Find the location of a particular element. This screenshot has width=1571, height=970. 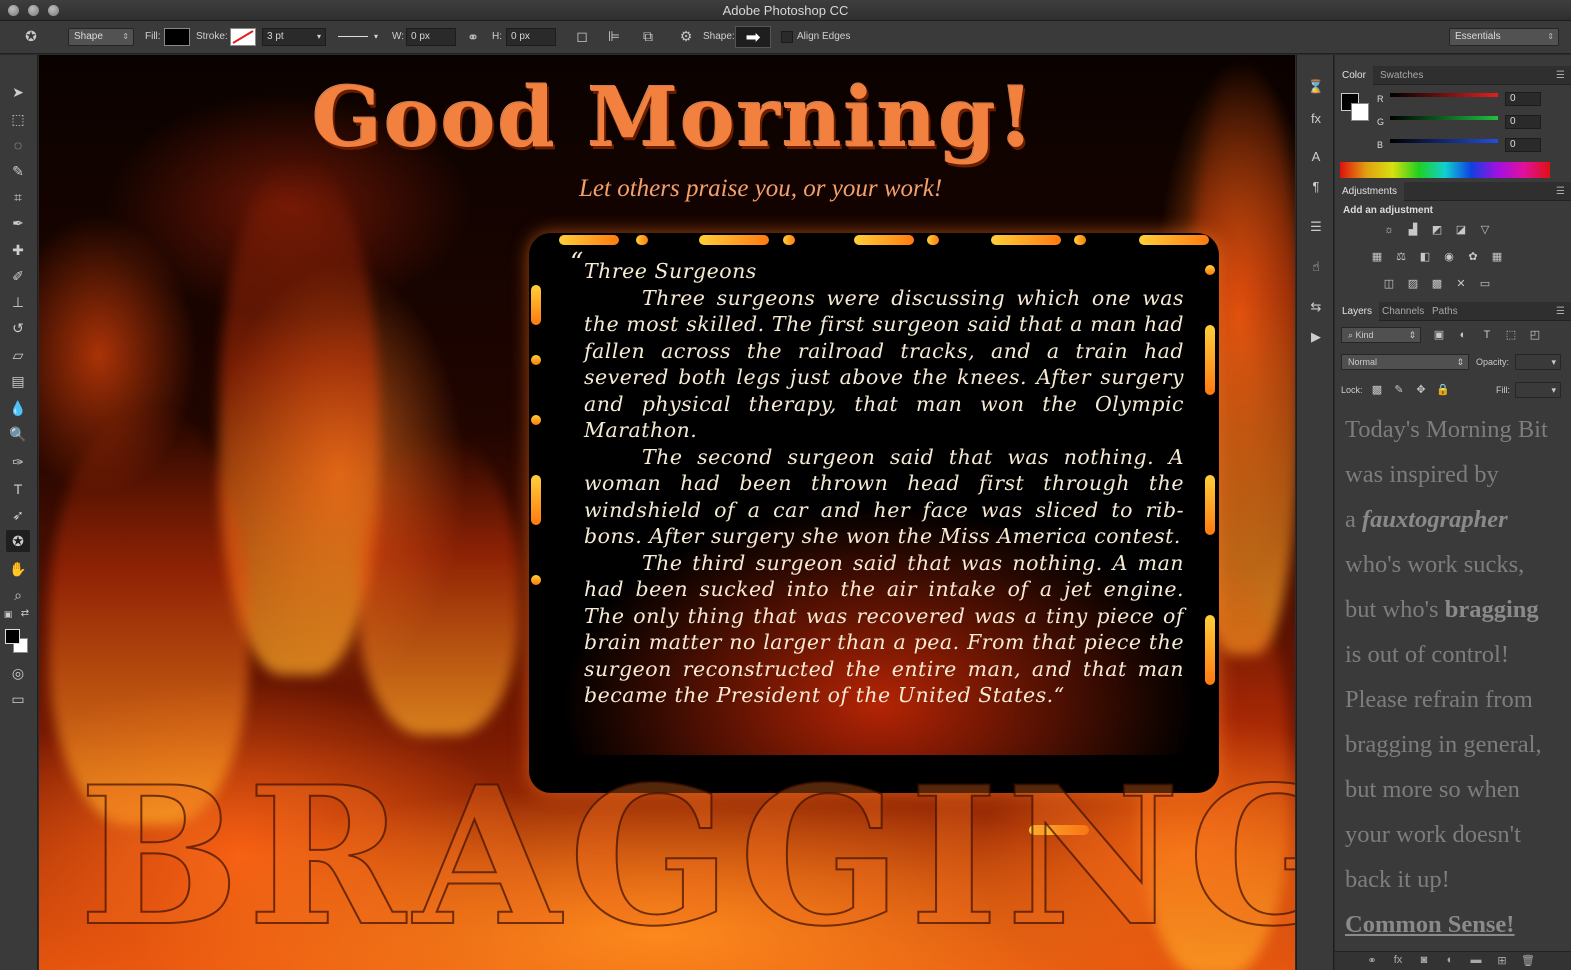

channel-g-value: 0 is located at coordinates (1523, 122).